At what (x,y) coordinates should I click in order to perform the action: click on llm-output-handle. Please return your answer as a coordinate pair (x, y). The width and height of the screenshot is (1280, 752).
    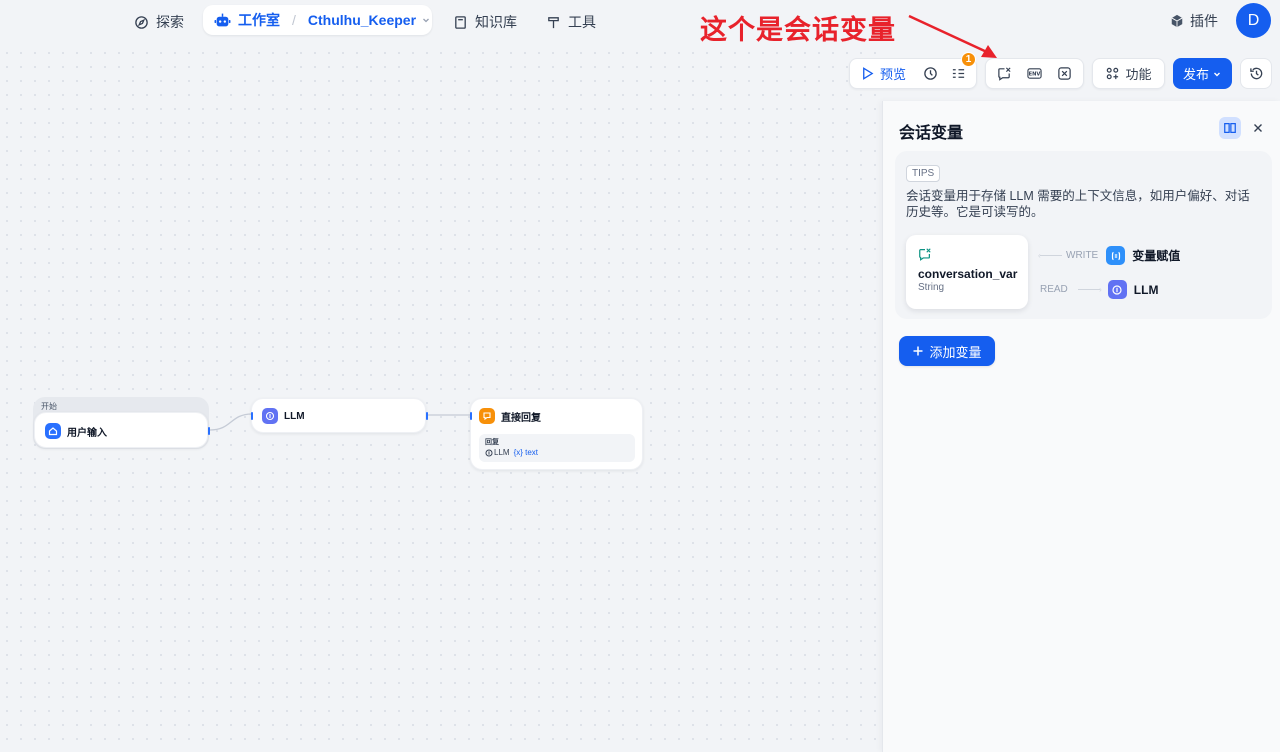
    Looking at the image, I should click on (427, 416).